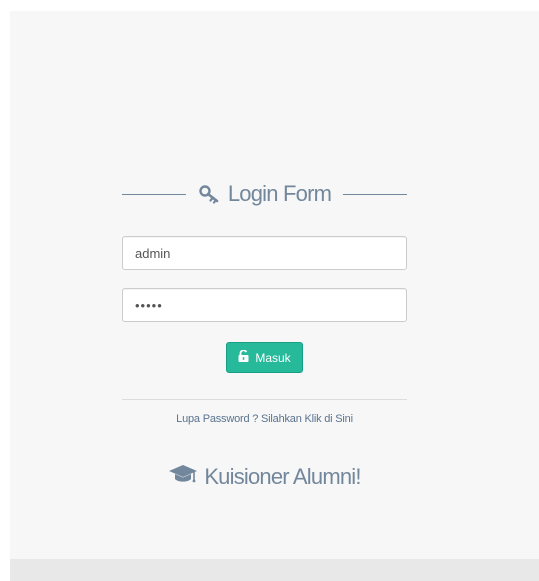  I want to click on unlock-icon, so click(243, 357).